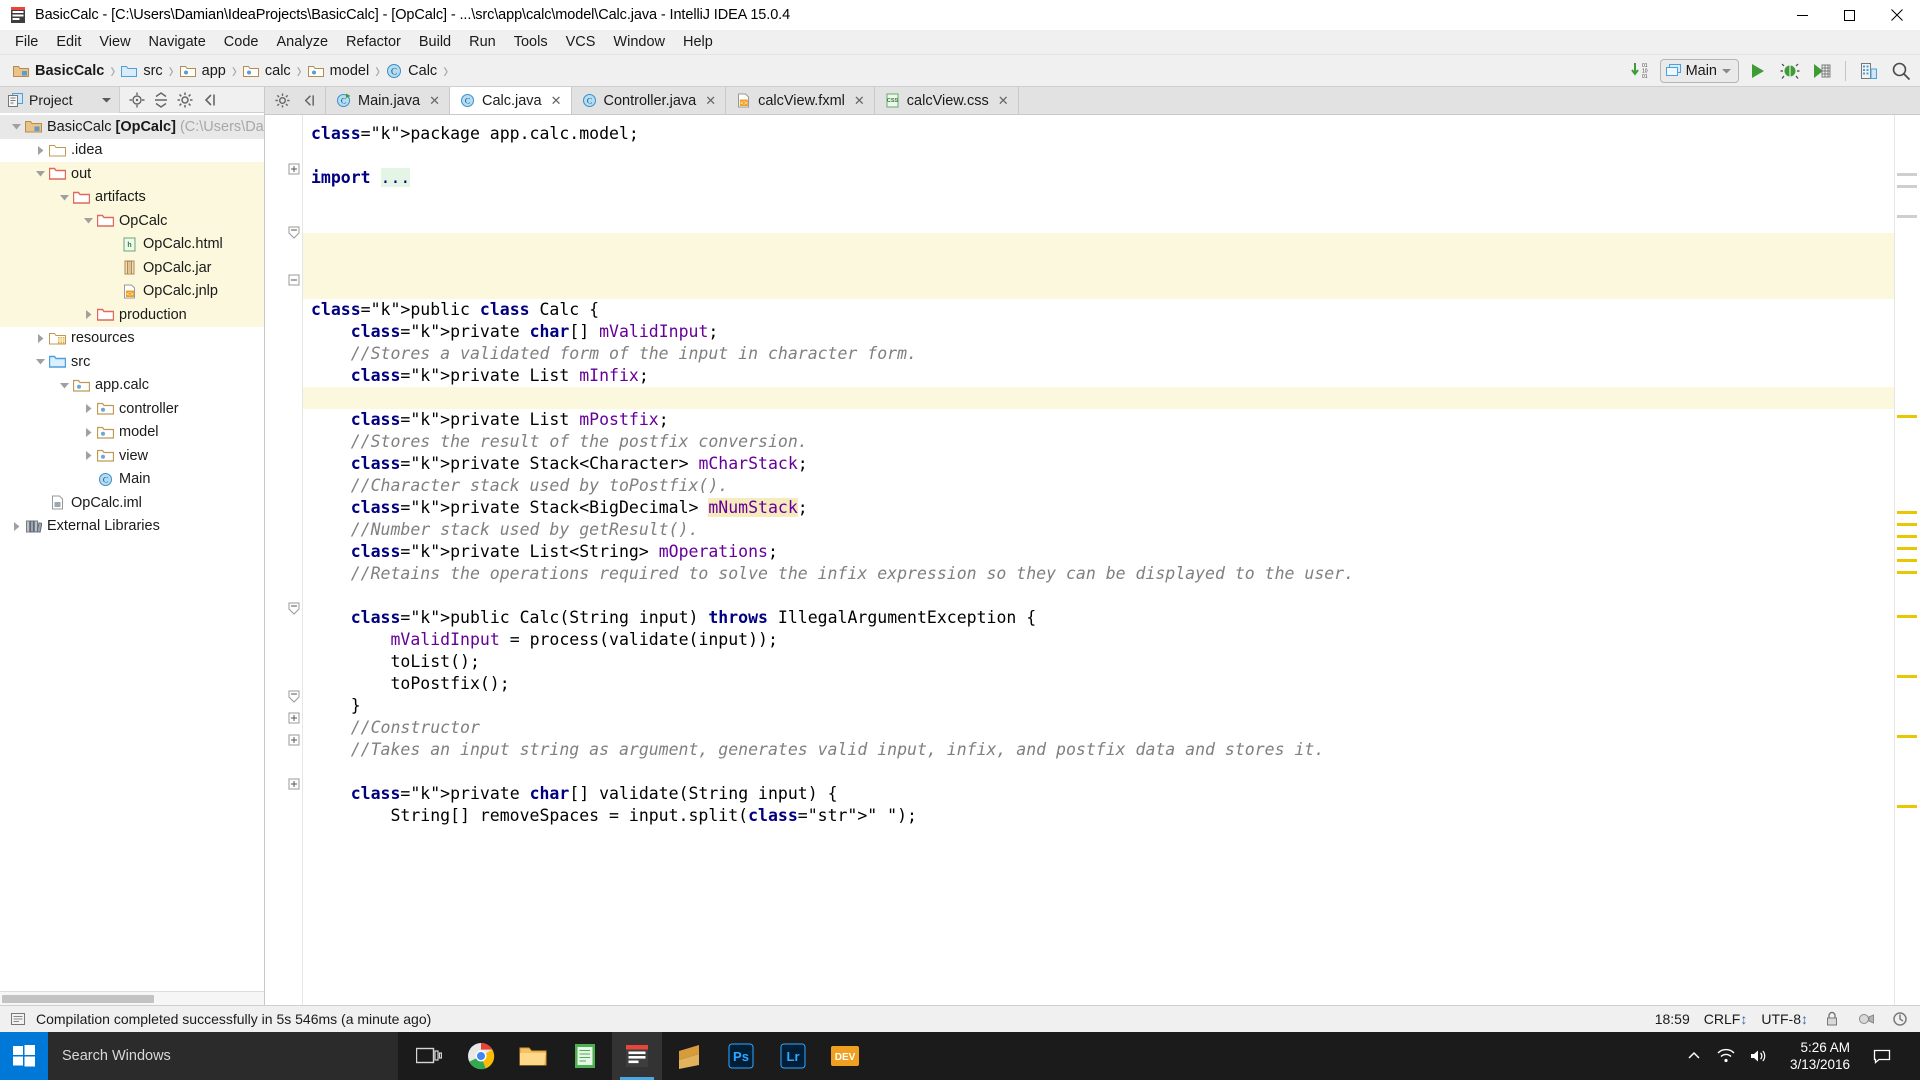  What do you see at coordinates (1869, 71) in the screenshot?
I see `project-structure-icon` at bounding box center [1869, 71].